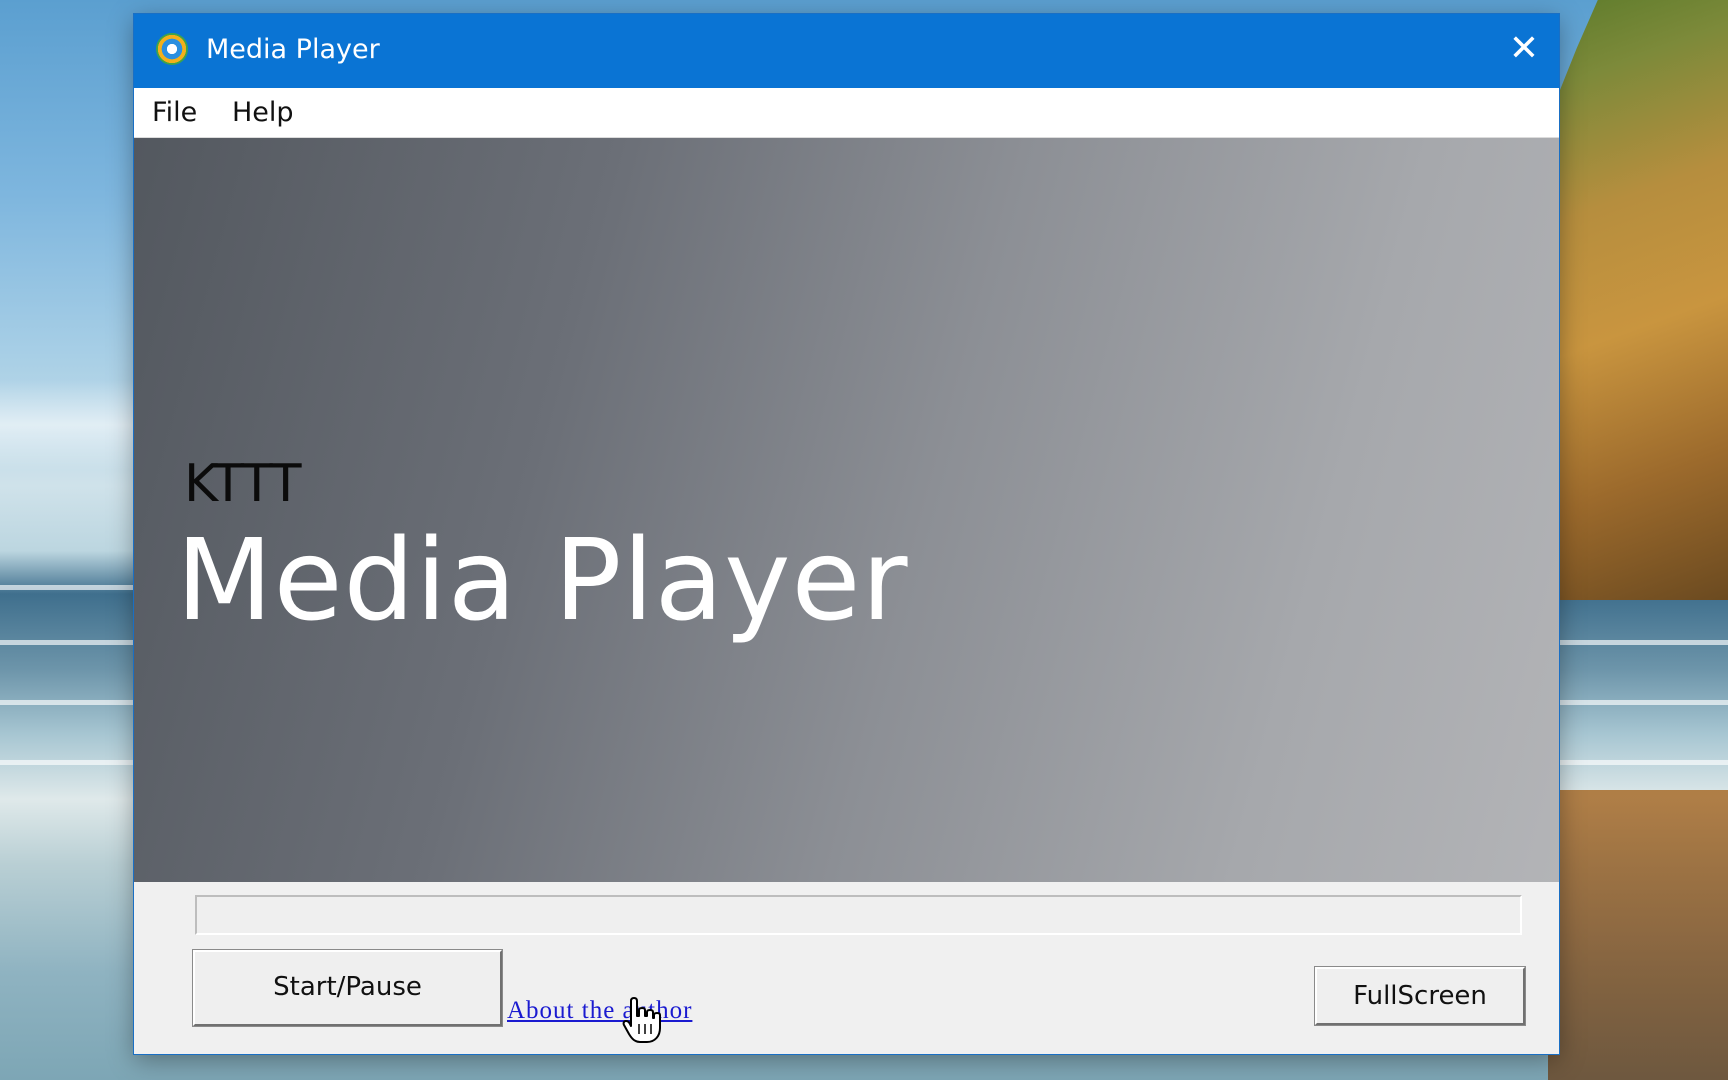 This screenshot has height=1080, width=1728. Describe the element at coordinates (542, 581) in the screenshot. I see `splash-title-text: Media Player` at that location.